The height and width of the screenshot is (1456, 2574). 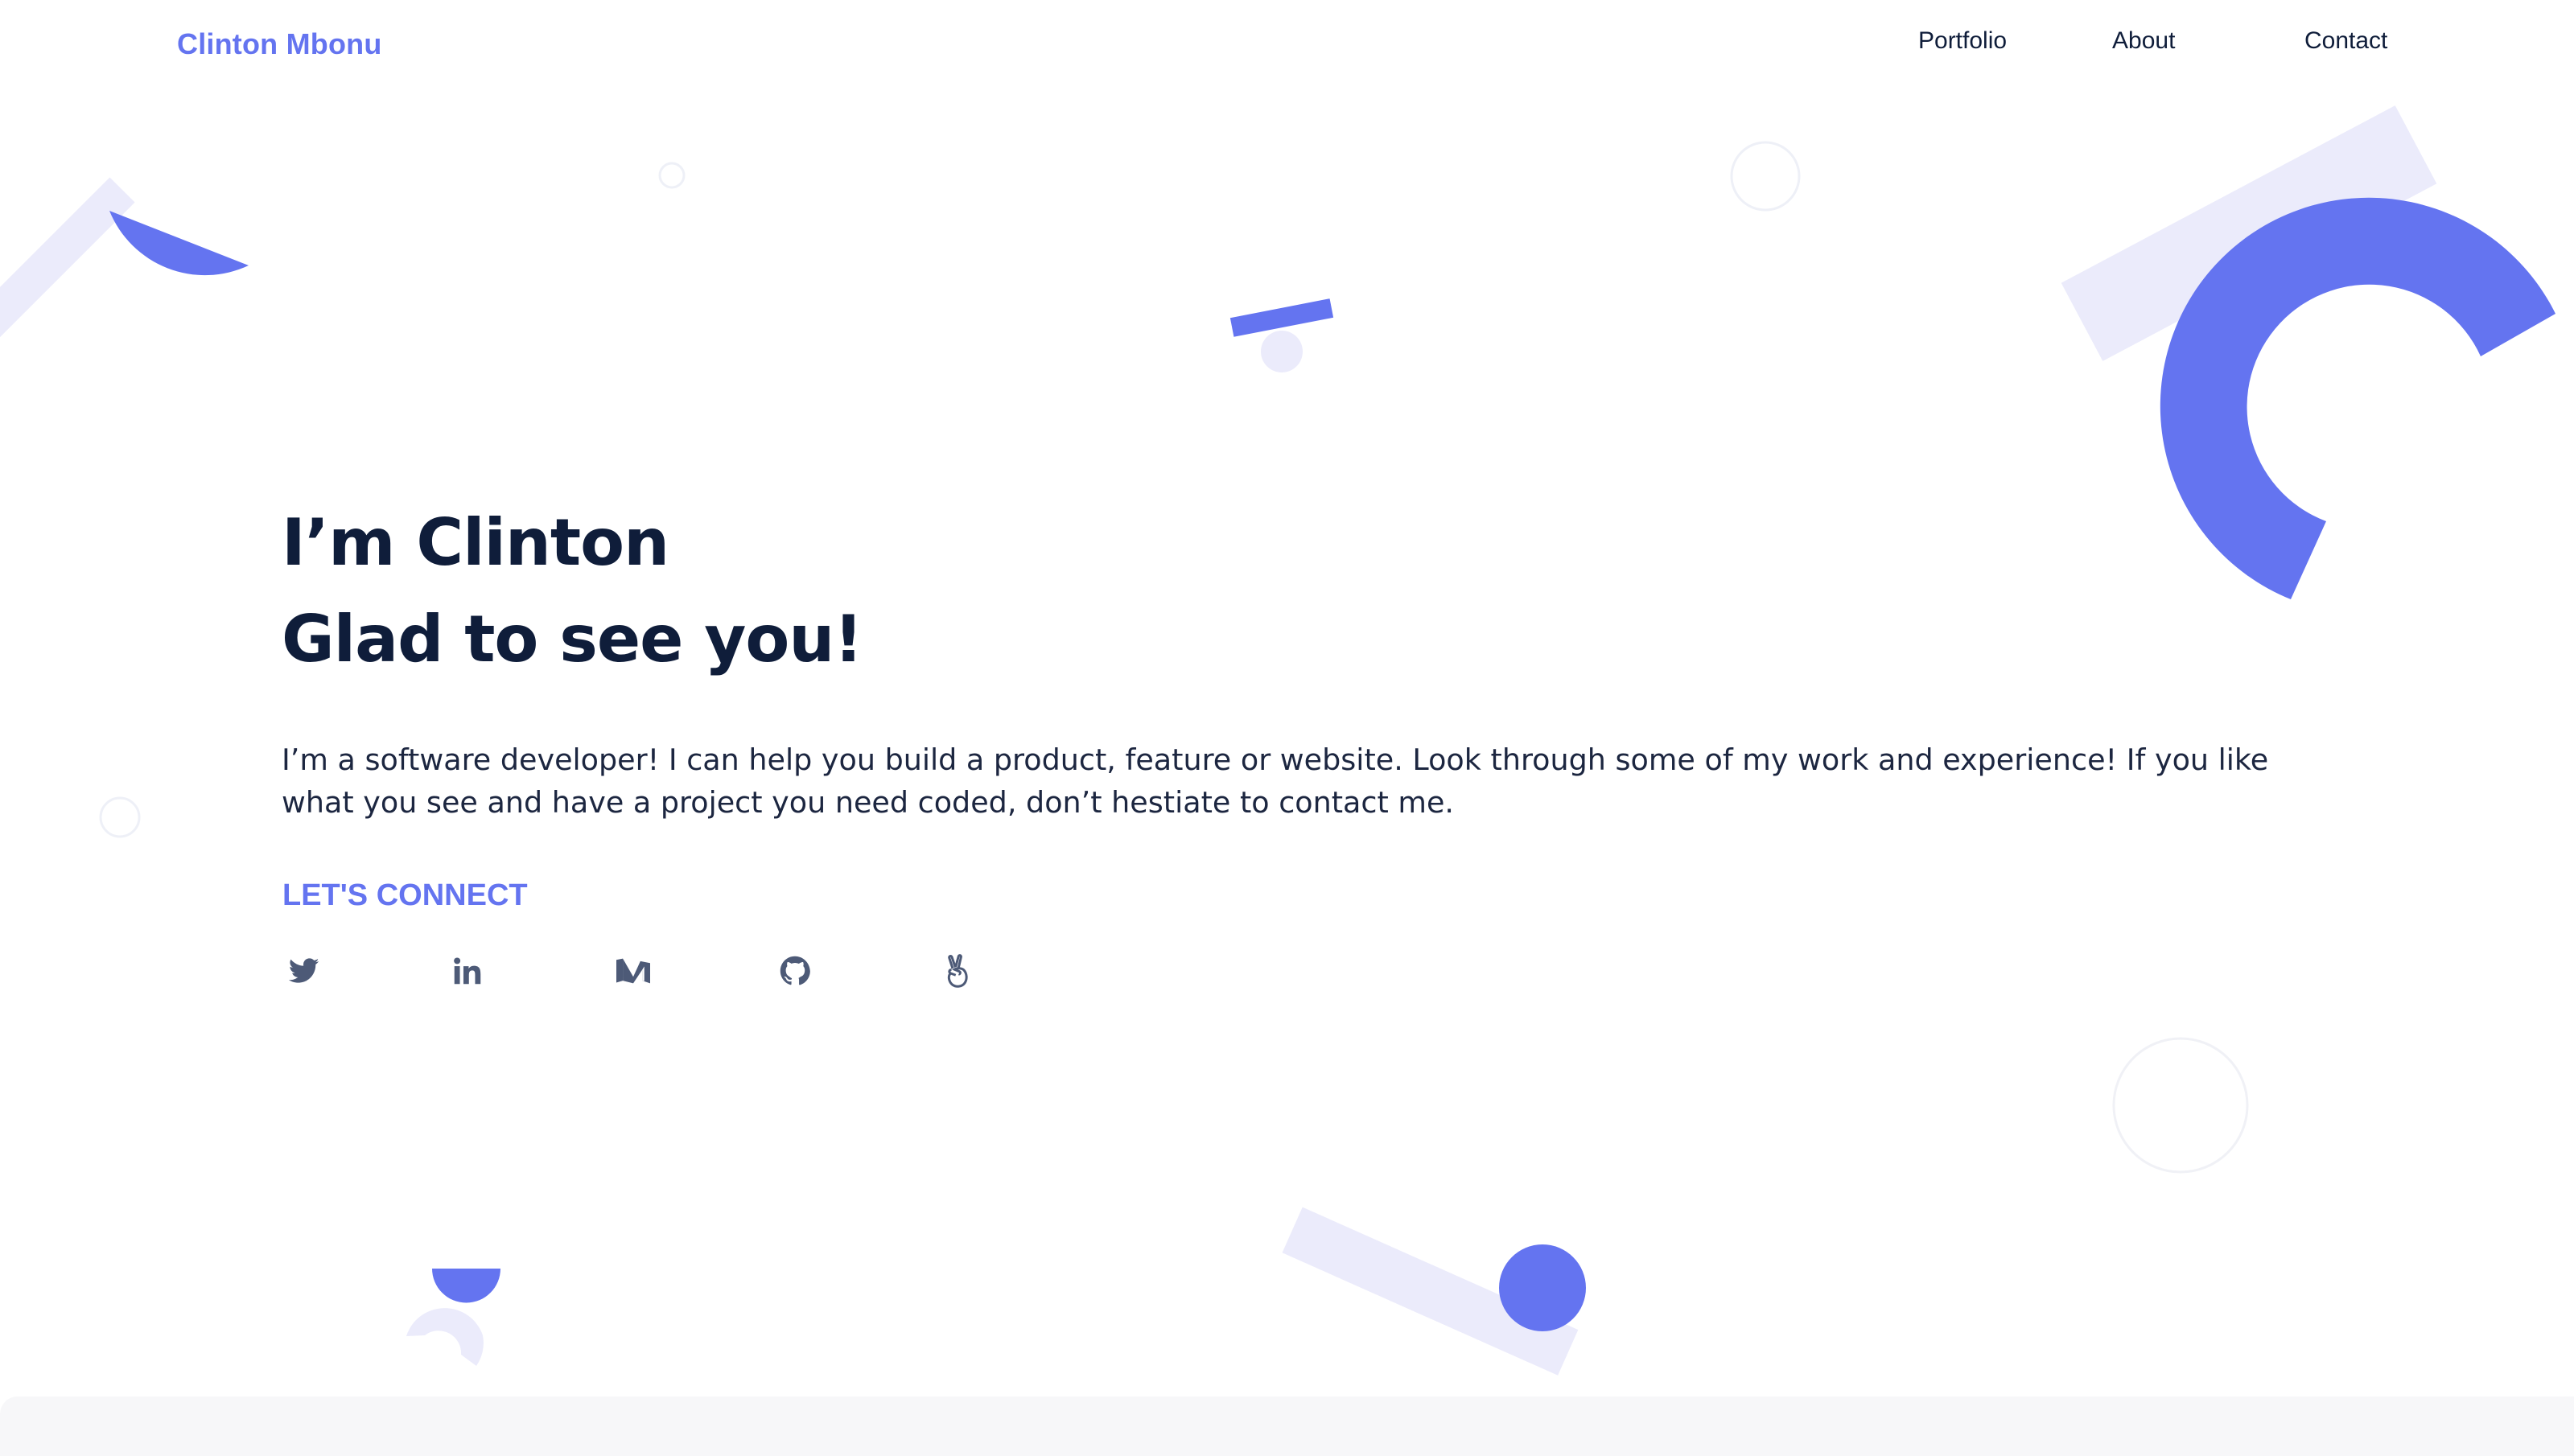 I want to click on twitter-link, so click(x=304, y=971).